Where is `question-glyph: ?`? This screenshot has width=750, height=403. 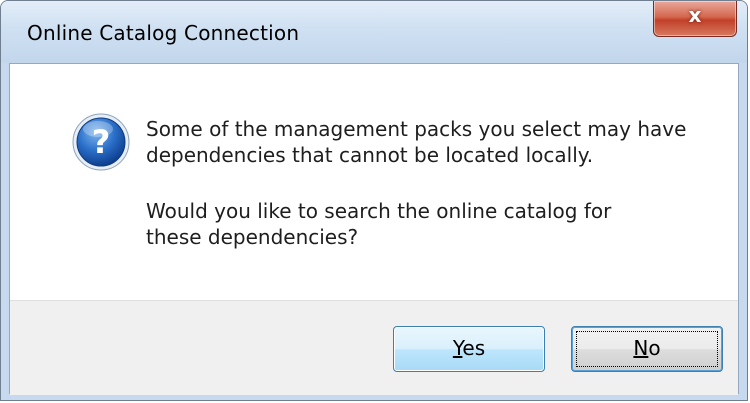 question-glyph: ? is located at coordinates (101, 142).